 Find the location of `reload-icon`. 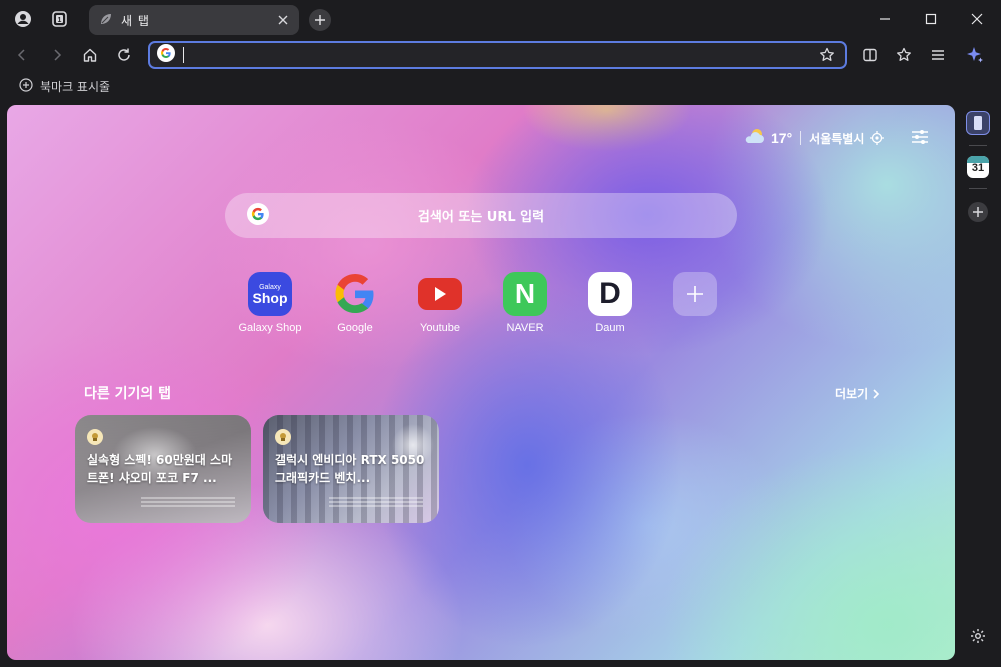

reload-icon is located at coordinates (124, 54).